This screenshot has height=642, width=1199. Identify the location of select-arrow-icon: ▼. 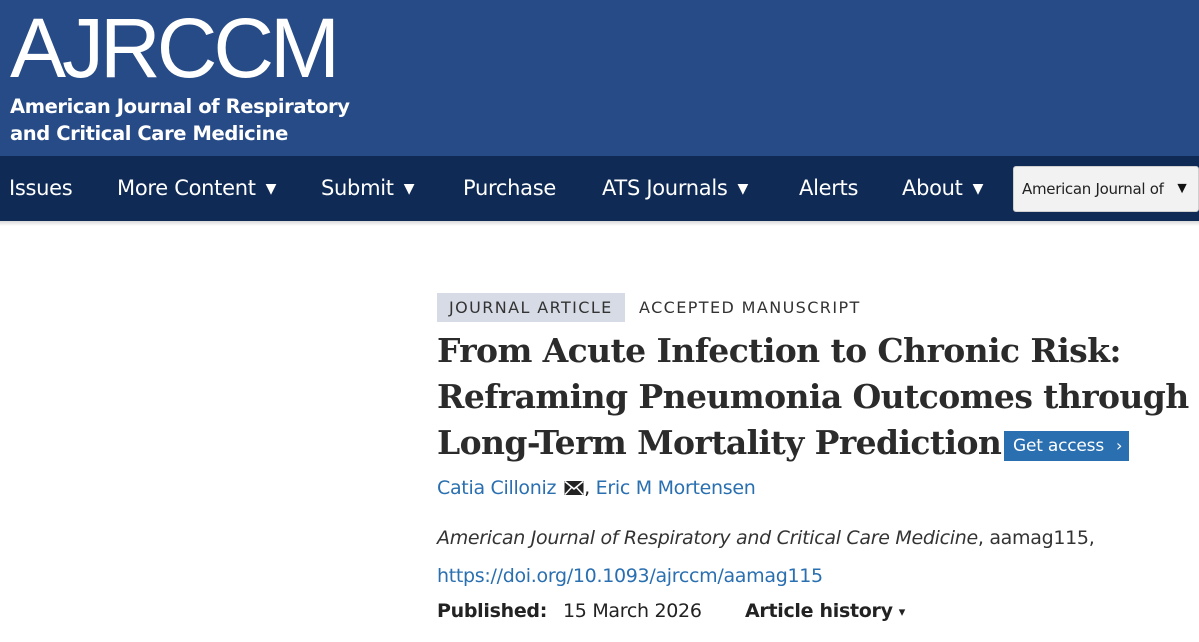
(1182, 188).